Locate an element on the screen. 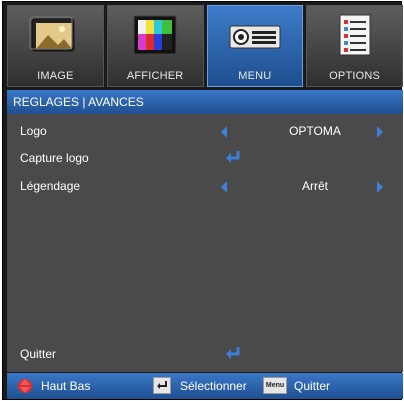  options-icon is located at coordinates (355, 35).